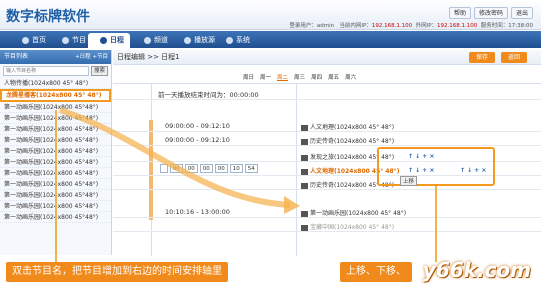 This screenshot has width=541, height=290. What do you see at coordinates (55, 57) in the screenshot?
I see `program-list-header: 节目列表 +日程 +节目` at bounding box center [55, 57].